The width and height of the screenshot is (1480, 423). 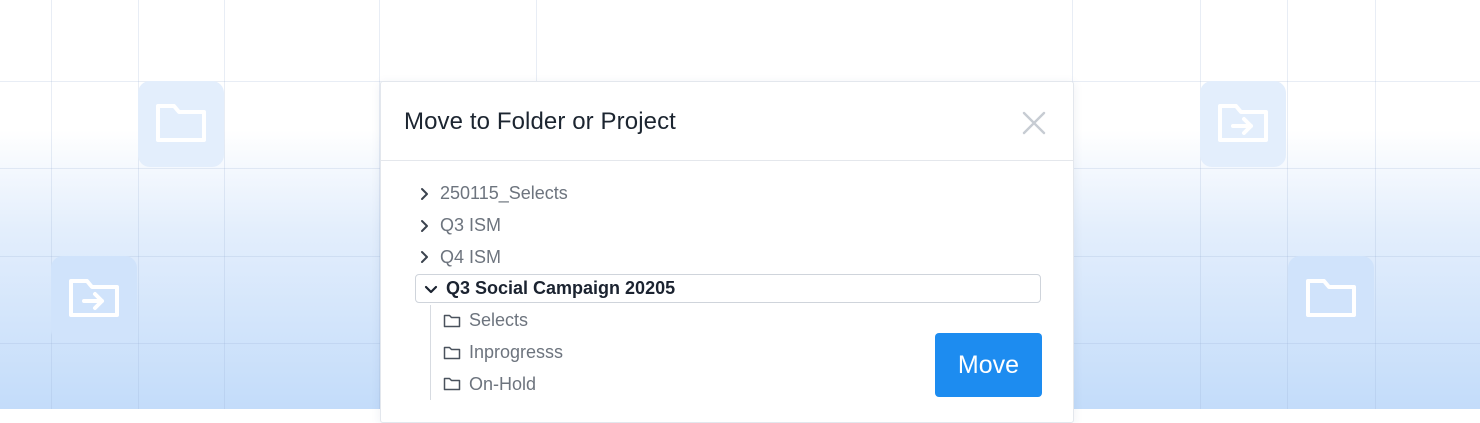 What do you see at coordinates (727, 121) in the screenshot?
I see `dialog-header: Move to Folder or Project` at bounding box center [727, 121].